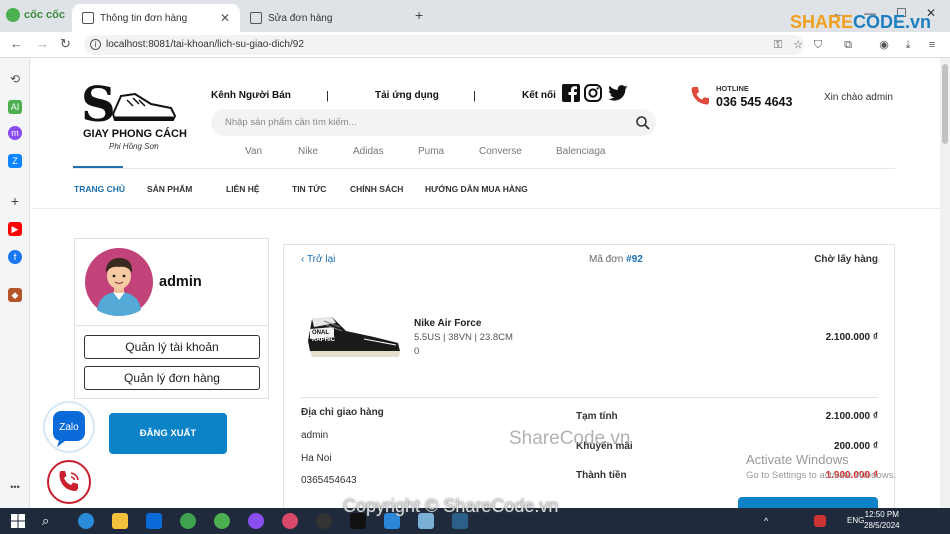  What do you see at coordinates (908, 45) in the screenshot?
I see `download-icon: ⤓` at bounding box center [908, 45].